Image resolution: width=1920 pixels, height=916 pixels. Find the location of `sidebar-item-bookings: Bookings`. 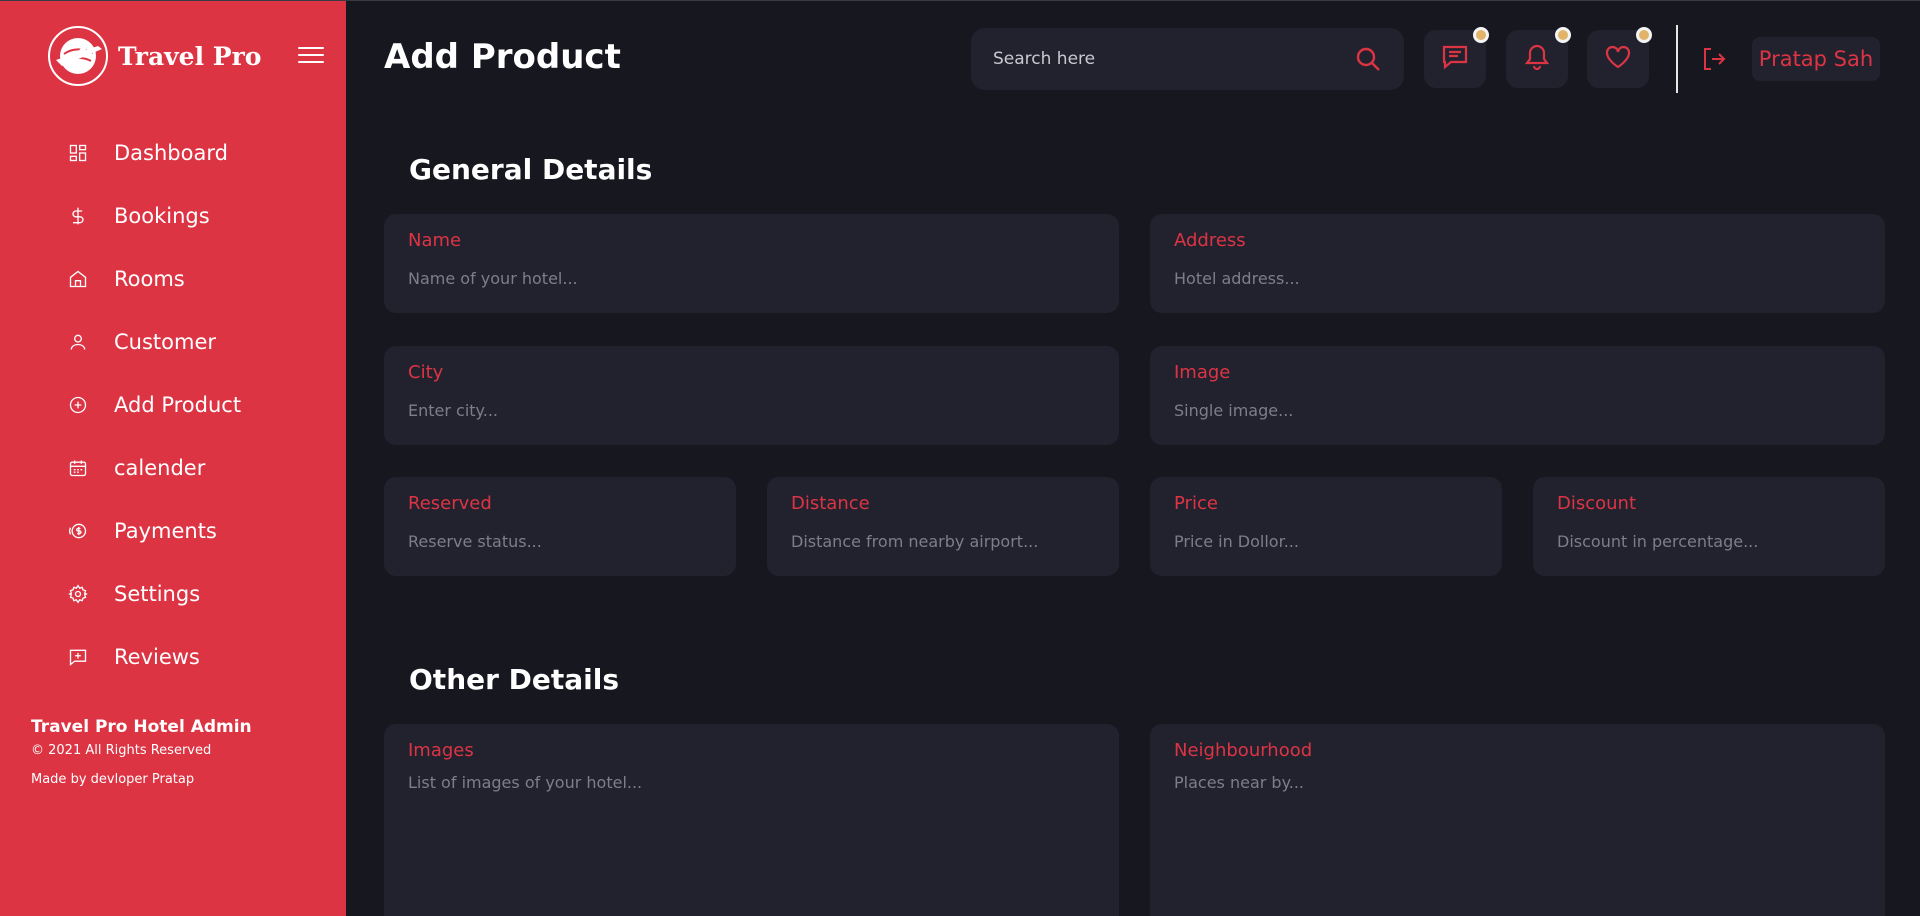

sidebar-item-bookings: Bookings is located at coordinates (173, 215).